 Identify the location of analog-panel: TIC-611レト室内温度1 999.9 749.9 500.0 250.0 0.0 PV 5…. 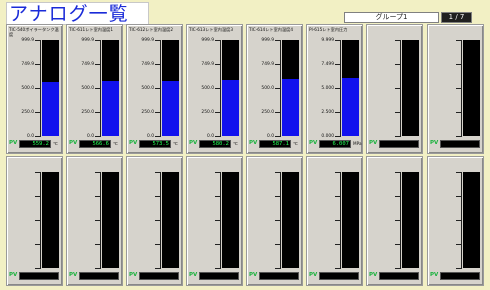
(94, 89).